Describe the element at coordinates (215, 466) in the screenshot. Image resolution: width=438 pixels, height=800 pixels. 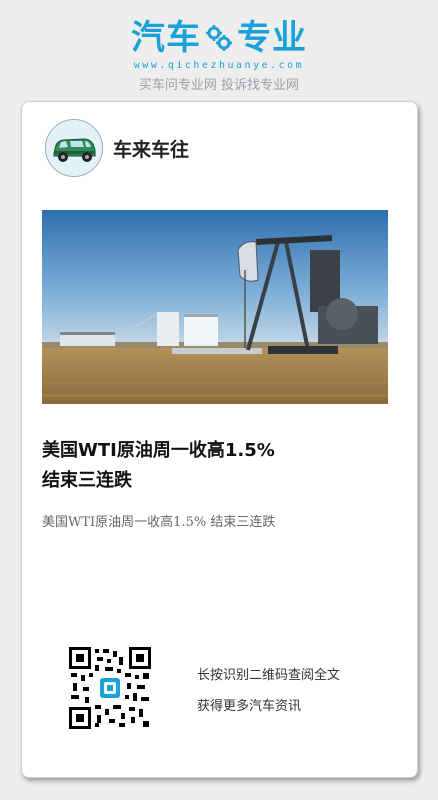
I see `article-title: 美国WTI原油周一收高1.5% 结束三连跌` at that location.